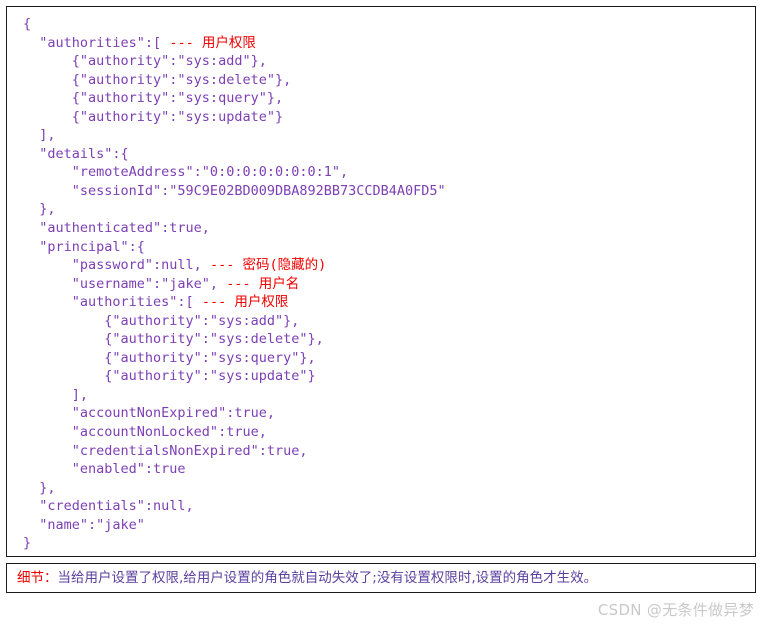 Image resolution: width=764 pixels, height=625 pixels. What do you see at coordinates (389, 451) in the screenshot?
I see `code-line: "credentialsNonExpired":true,` at bounding box center [389, 451].